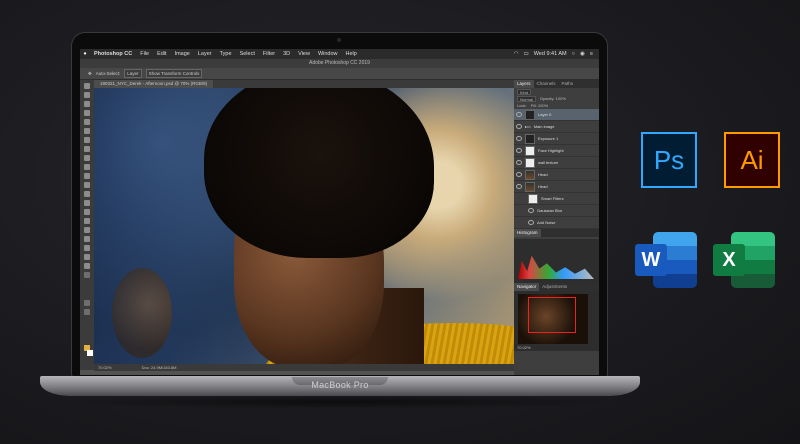 Image resolution: width=800 pixels, height=444 pixels. What do you see at coordinates (556, 139) in the screenshot?
I see `layer-row: Exposure 1` at bounding box center [556, 139].